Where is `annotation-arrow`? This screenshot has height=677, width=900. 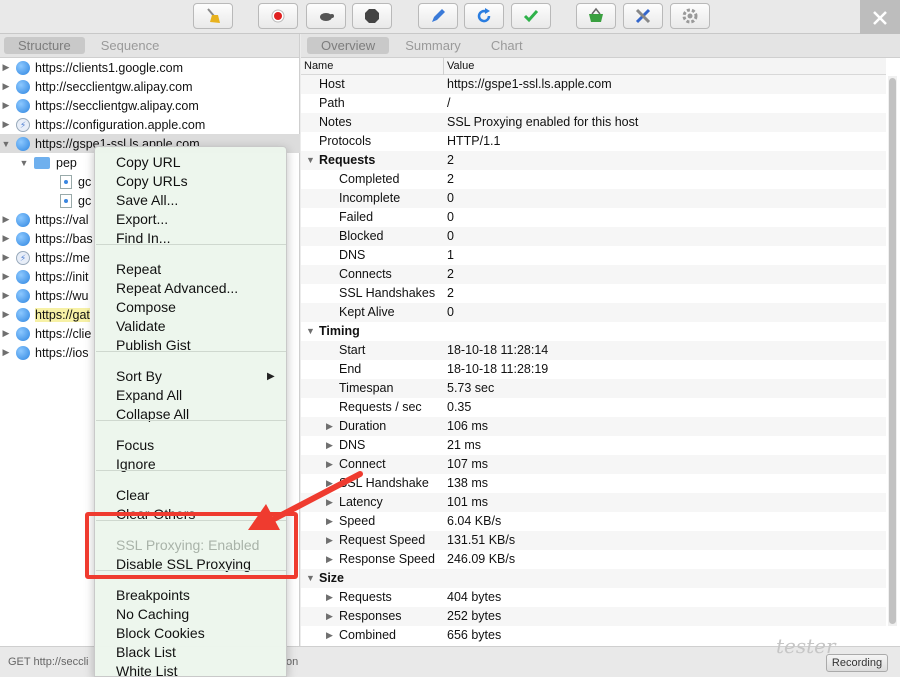 annotation-arrow is located at coordinates (305, 500).